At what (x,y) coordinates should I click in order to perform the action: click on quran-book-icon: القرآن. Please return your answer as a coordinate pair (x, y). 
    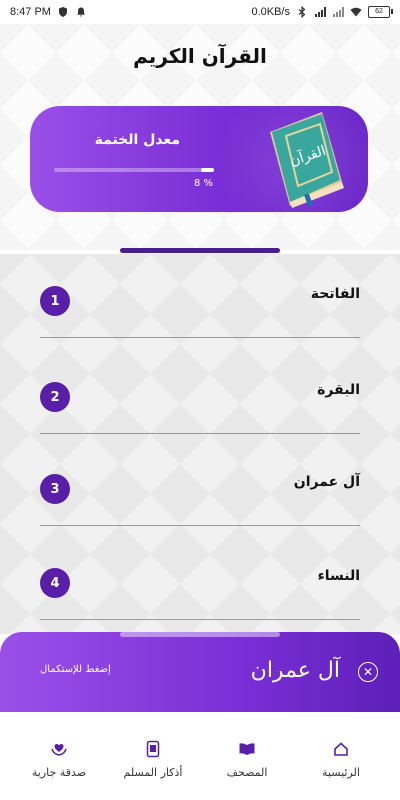
    Looking at the image, I should click on (307, 160).